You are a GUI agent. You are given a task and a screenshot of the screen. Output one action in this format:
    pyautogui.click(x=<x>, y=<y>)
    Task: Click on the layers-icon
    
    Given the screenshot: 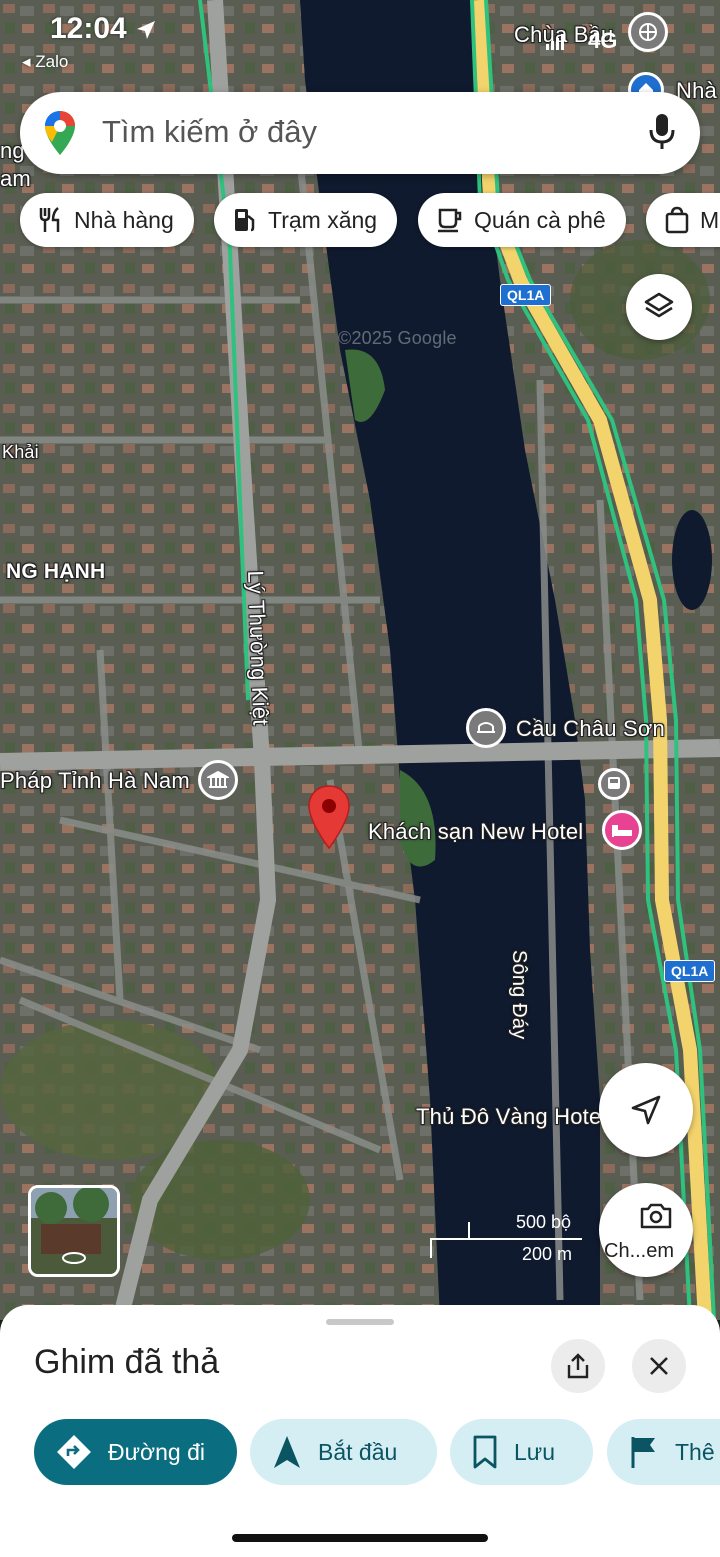 What is the action you would take?
    pyautogui.click(x=659, y=305)
    